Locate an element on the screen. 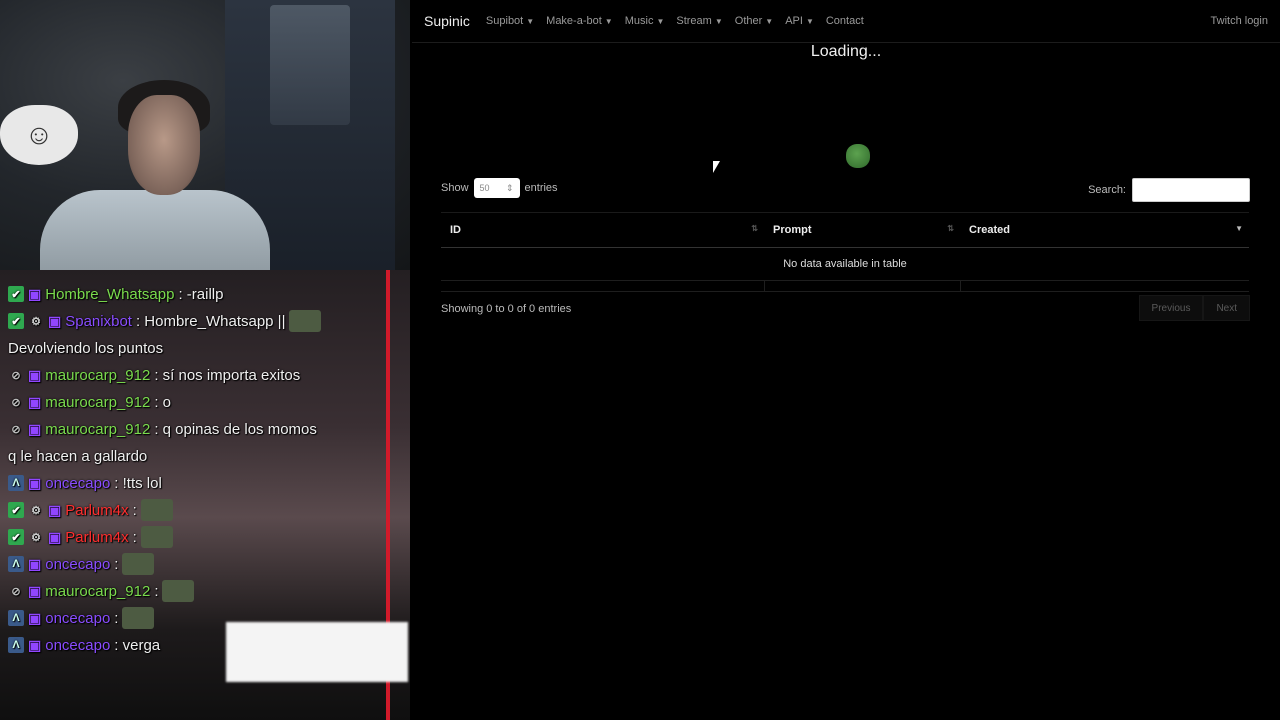  chat-text: : -raillp is located at coordinates (201, 294).